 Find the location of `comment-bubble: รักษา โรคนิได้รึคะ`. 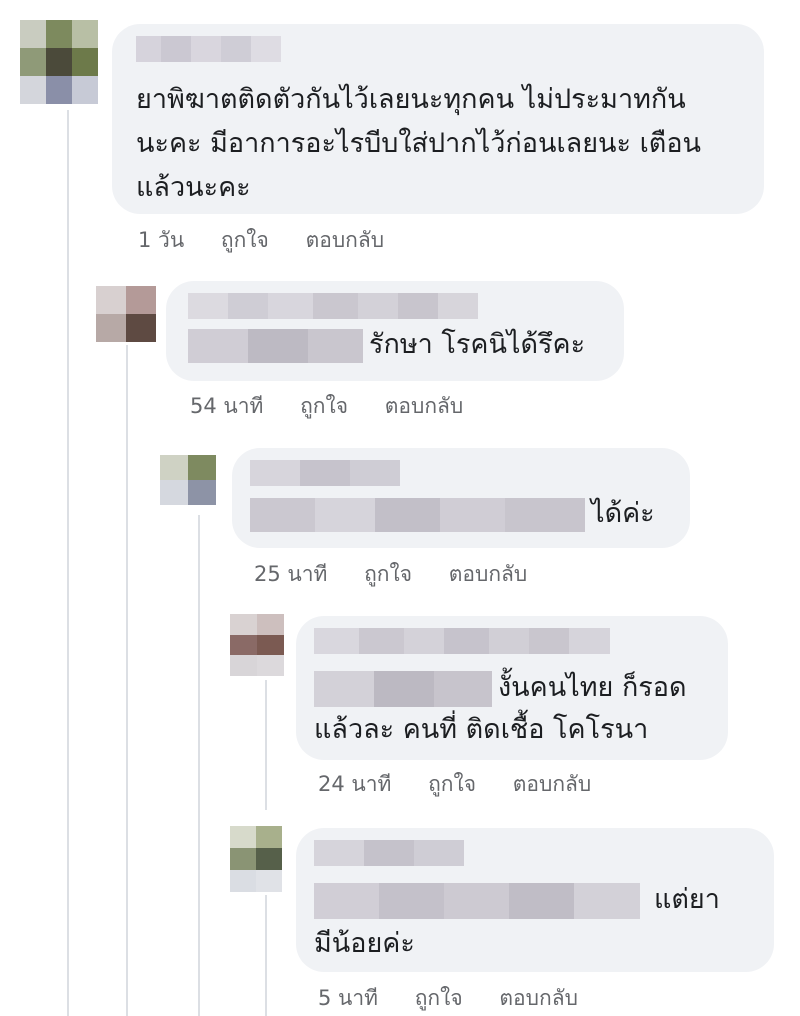

comment-bubble: รักษา โรคนิได้รึคะ is located at coordinates (395, 331).